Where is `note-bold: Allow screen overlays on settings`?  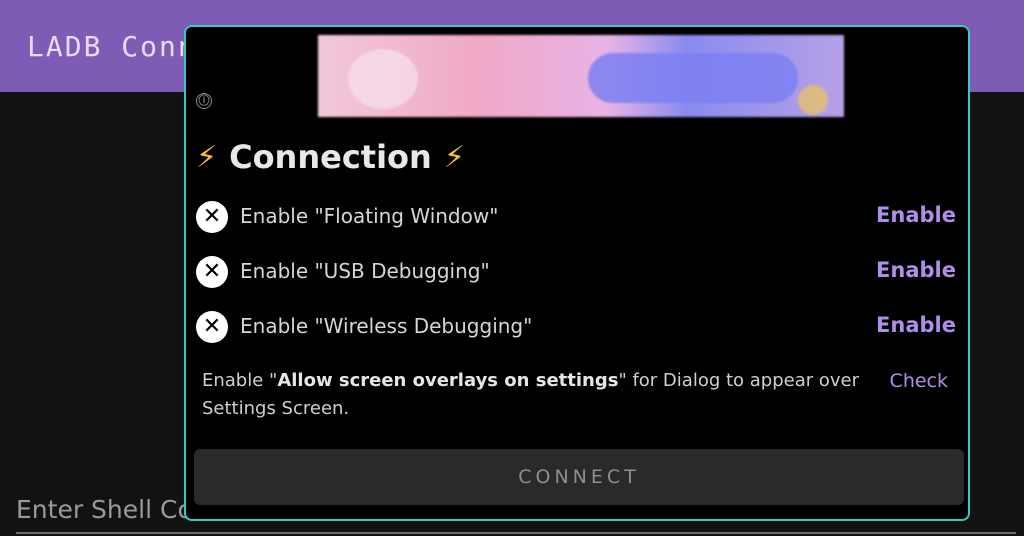
note-bold: Allow screen overlays on settings is located at coordinates (448, 380).